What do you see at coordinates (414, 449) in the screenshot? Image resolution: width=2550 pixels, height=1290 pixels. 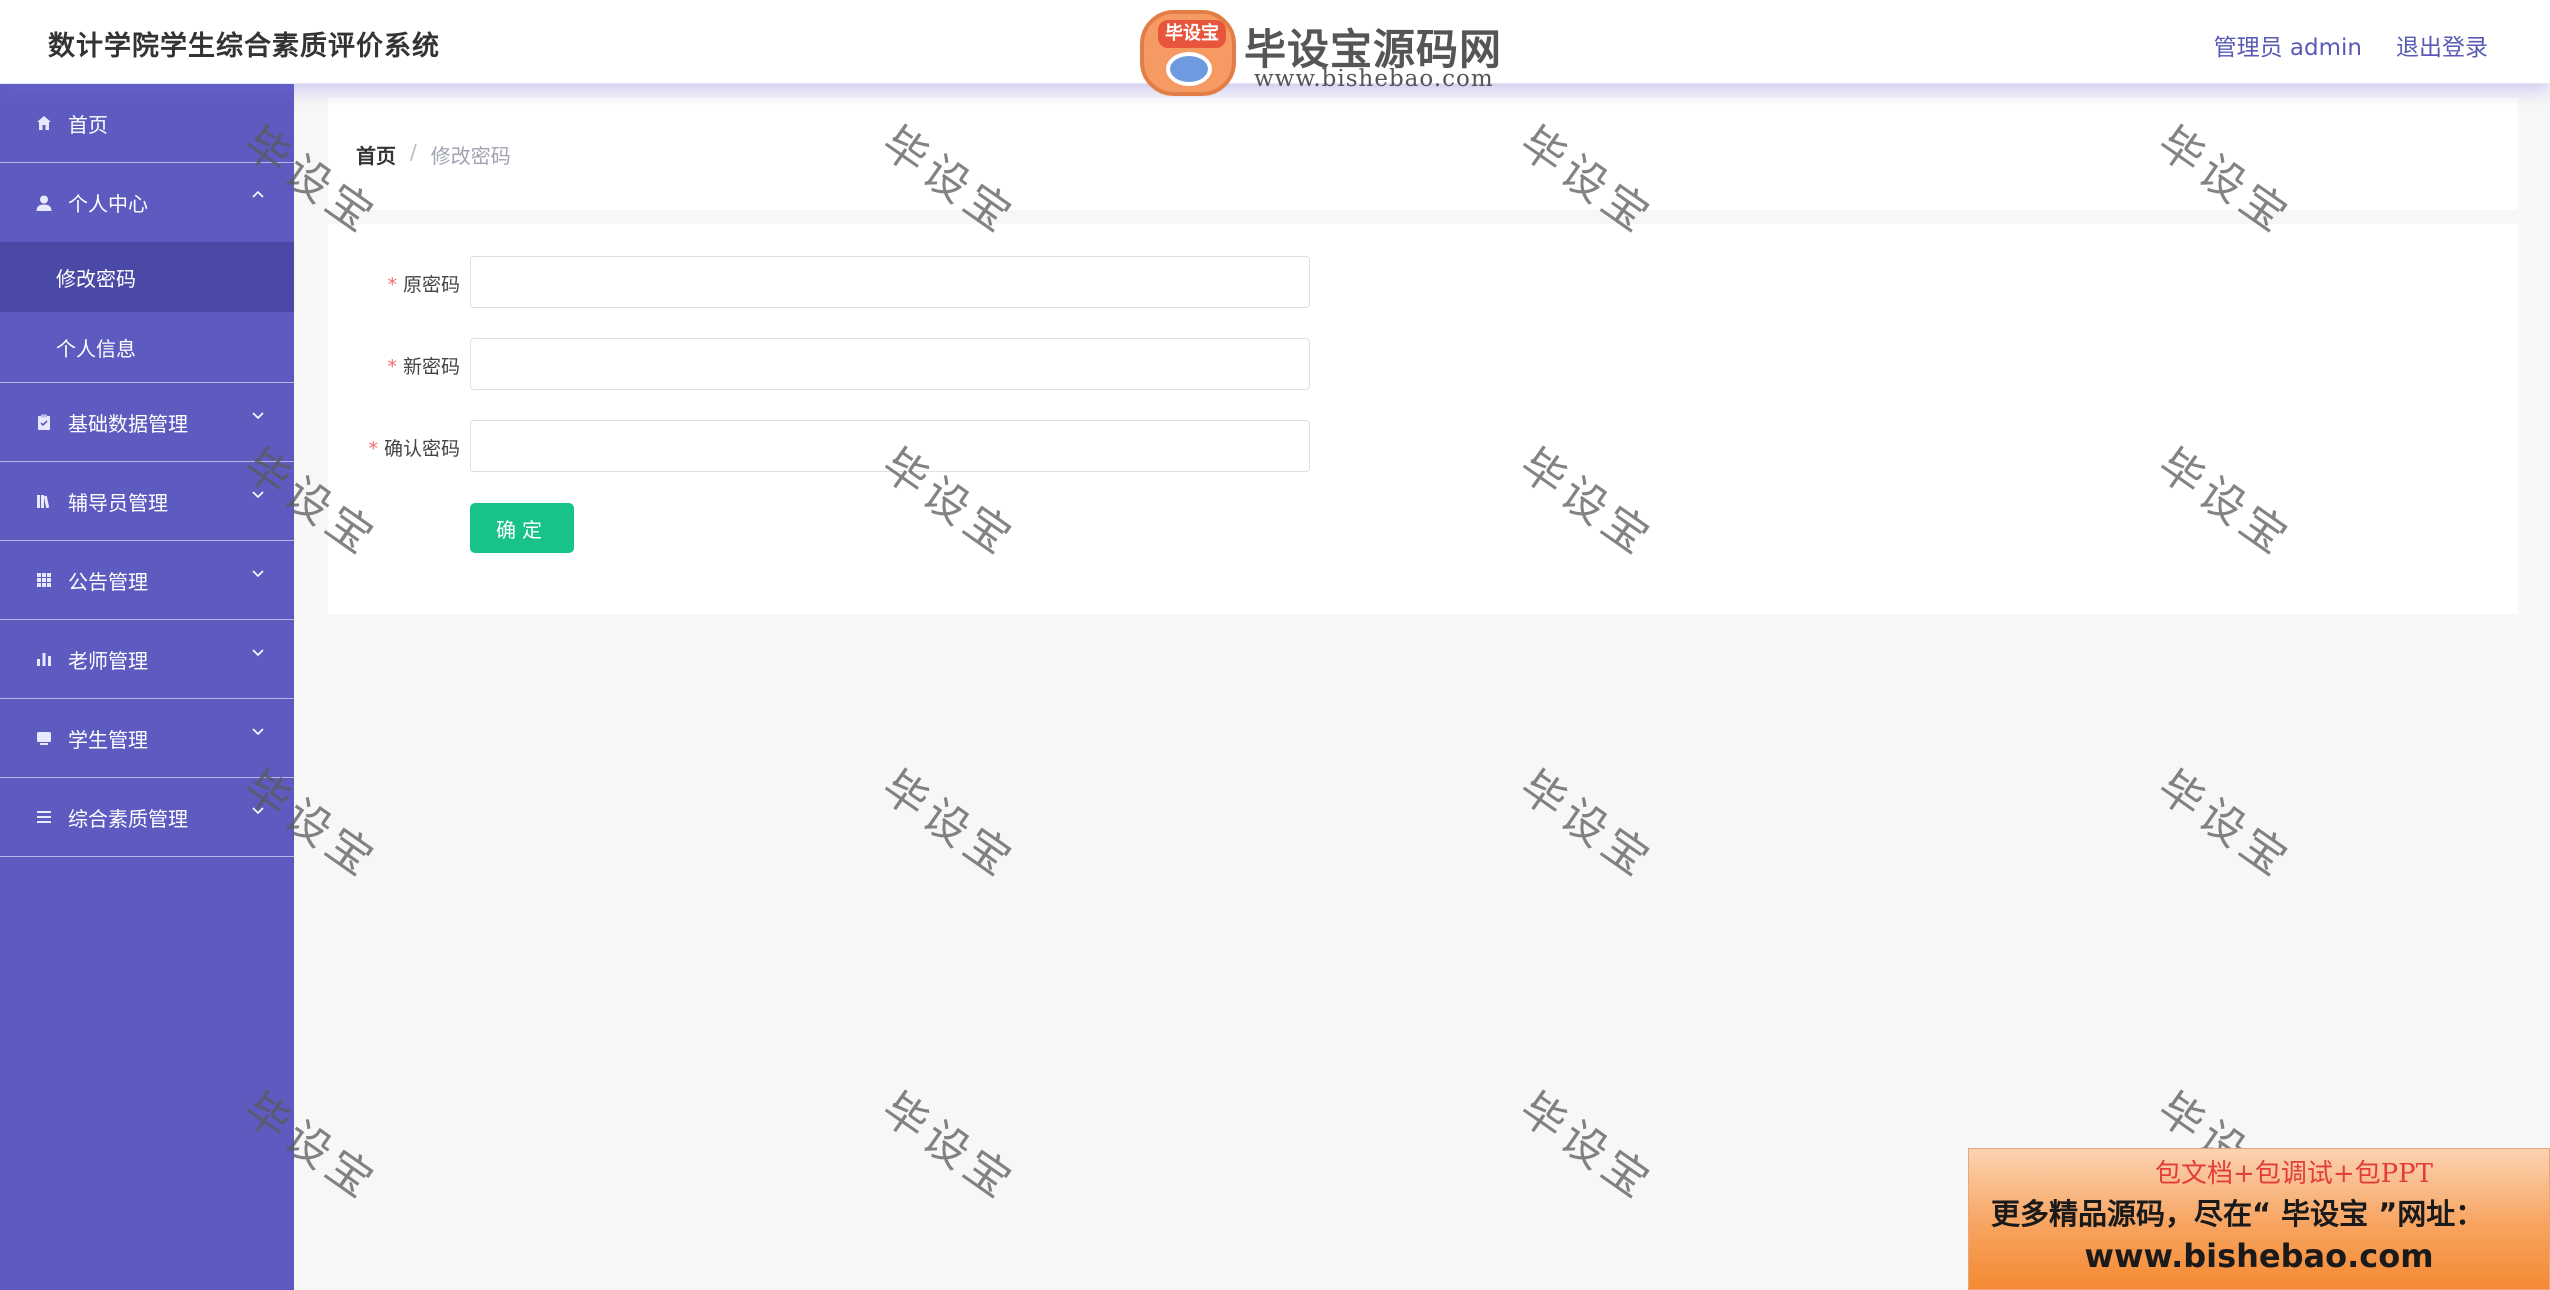 I see `confirm-password-label: * 确认密码` at bounding box center [414, 449].